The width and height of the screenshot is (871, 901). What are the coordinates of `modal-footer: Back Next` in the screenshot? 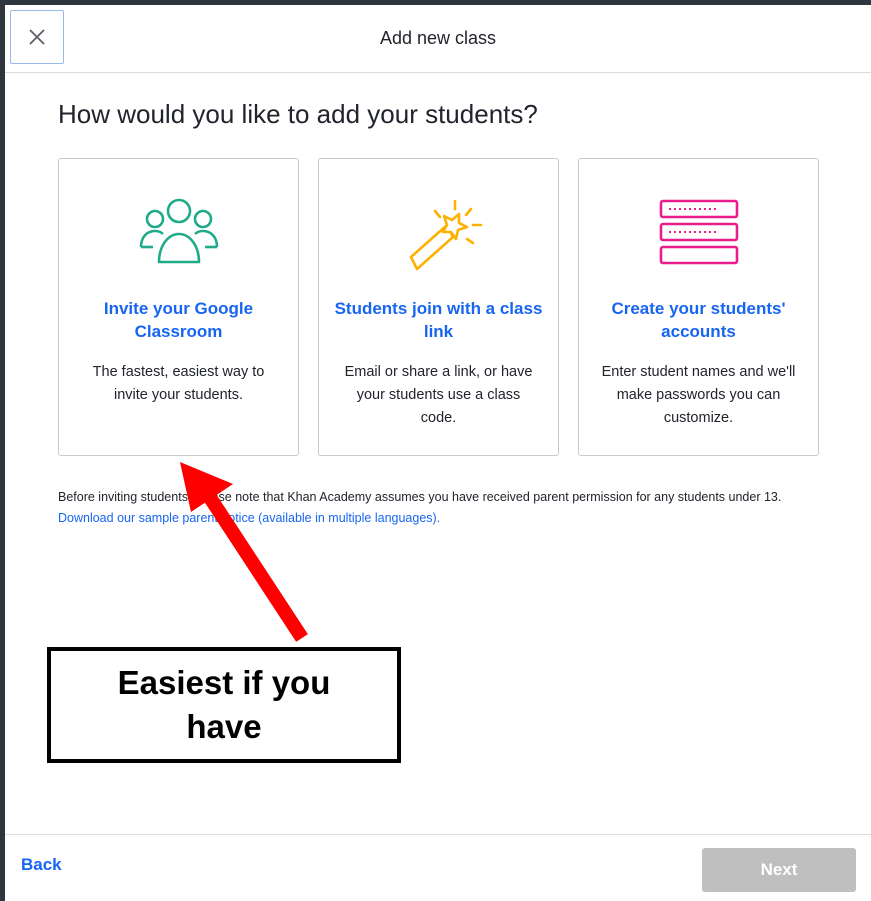 It's located at (438, 867).